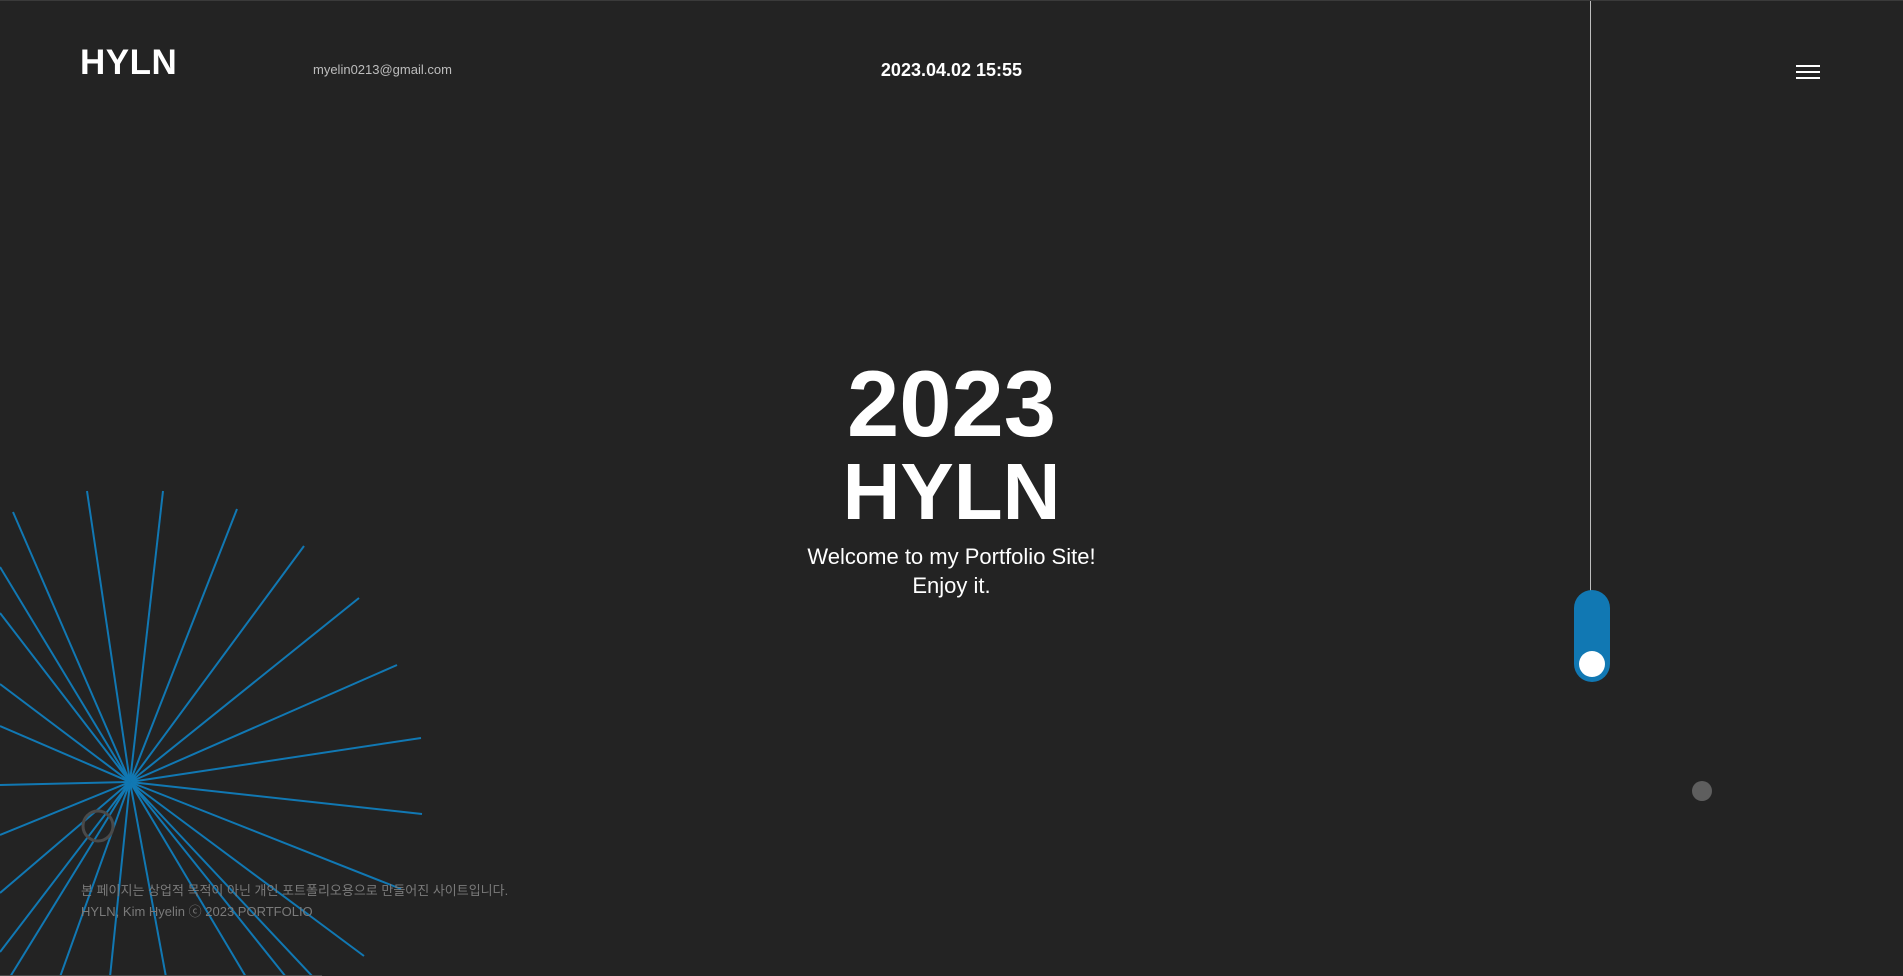 The height and width of the screenshot is (976, 1903). Describe the element at coordinates (197, 911) in the screenshot. I see `footer-copyright: HYLN, Kim Hyelin ⓒ 2023 PORTFOLIO` at that location.